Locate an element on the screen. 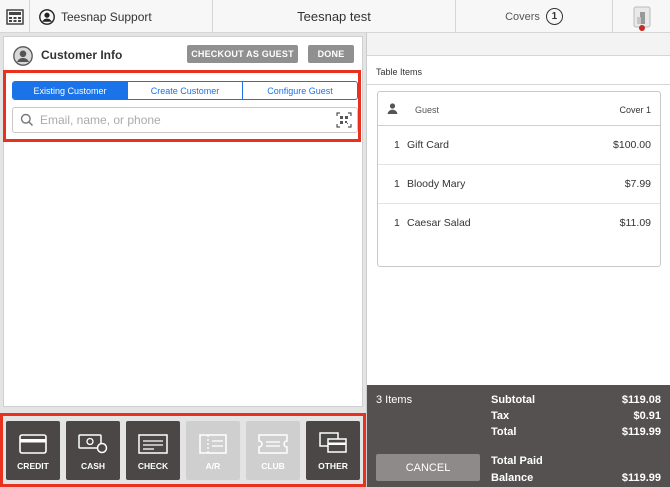 The width and height of the screenshot is (670, 487). item-name: Caesar Salad is located at coordinates (439, 223).